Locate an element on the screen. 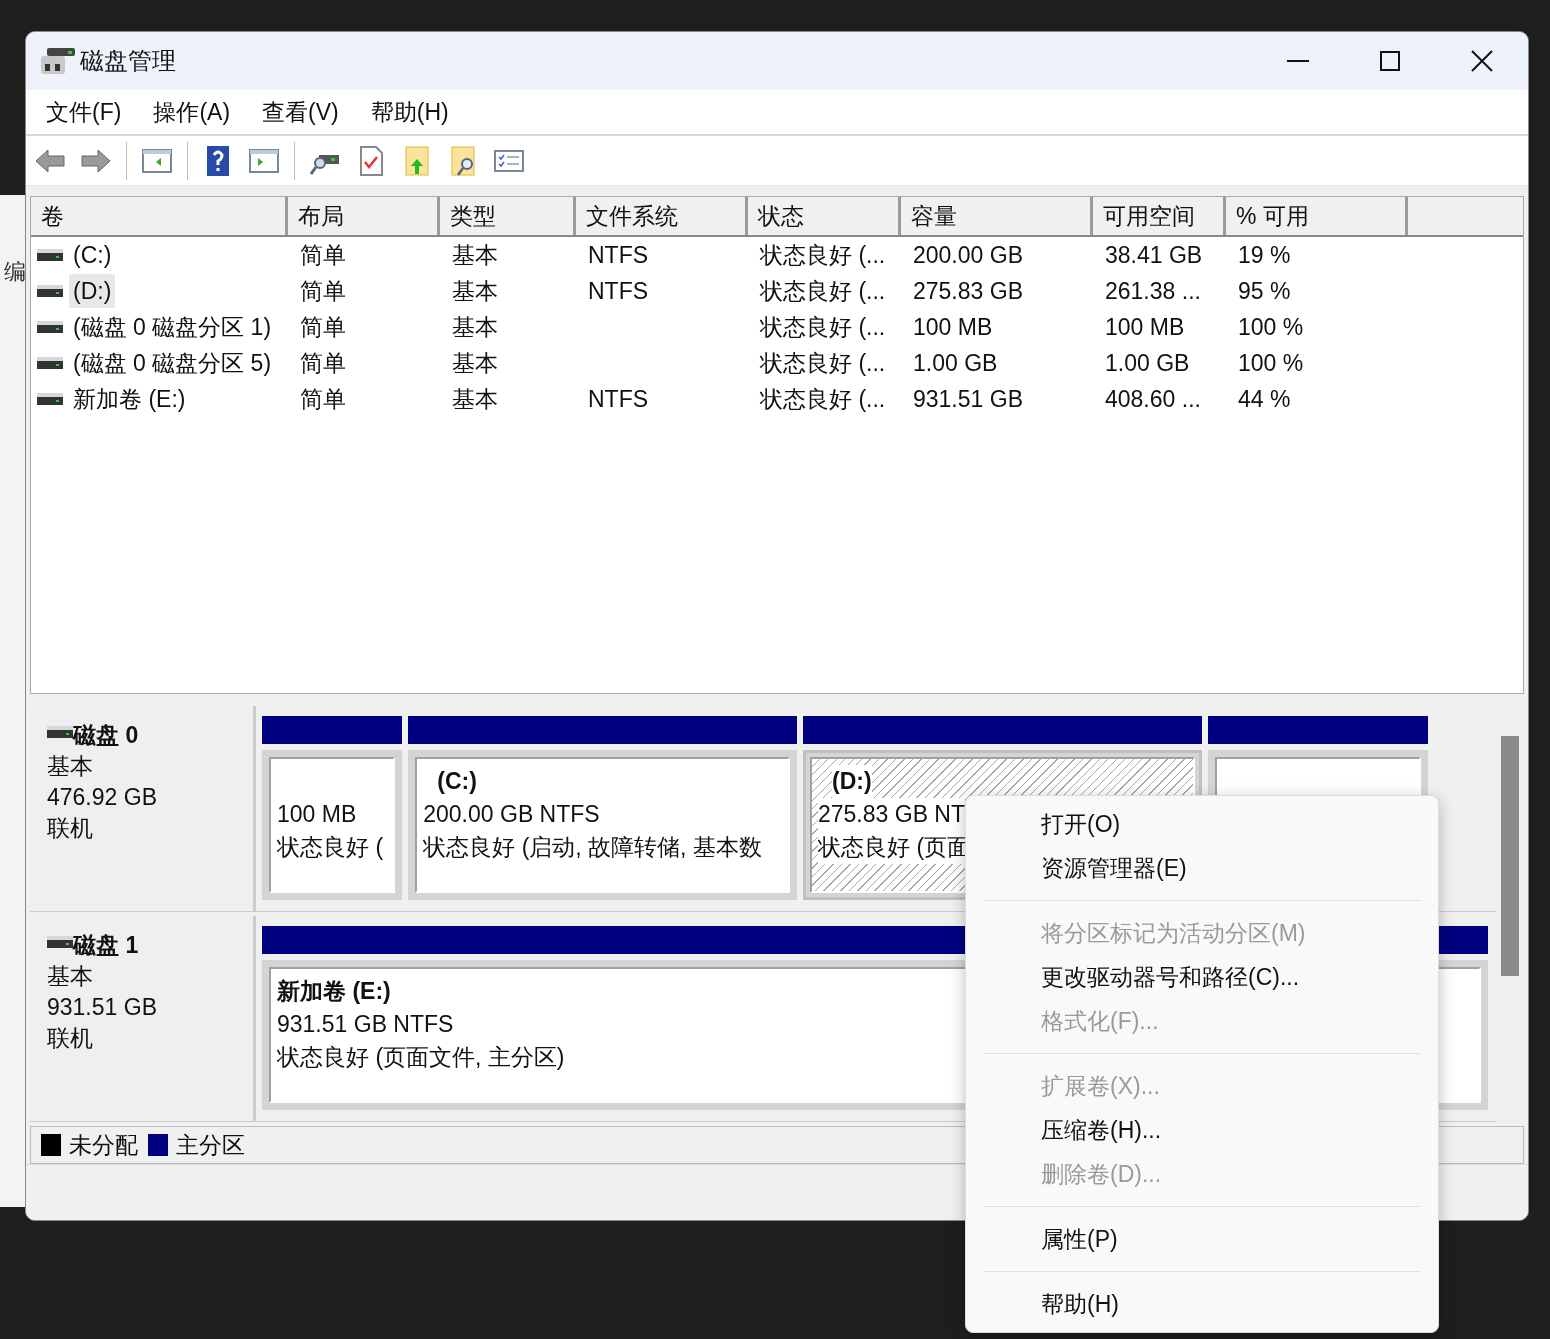 This screenshot has height=1339, width=1550. disk-name: 磁盘 1 is located at coordinates (106, 945).